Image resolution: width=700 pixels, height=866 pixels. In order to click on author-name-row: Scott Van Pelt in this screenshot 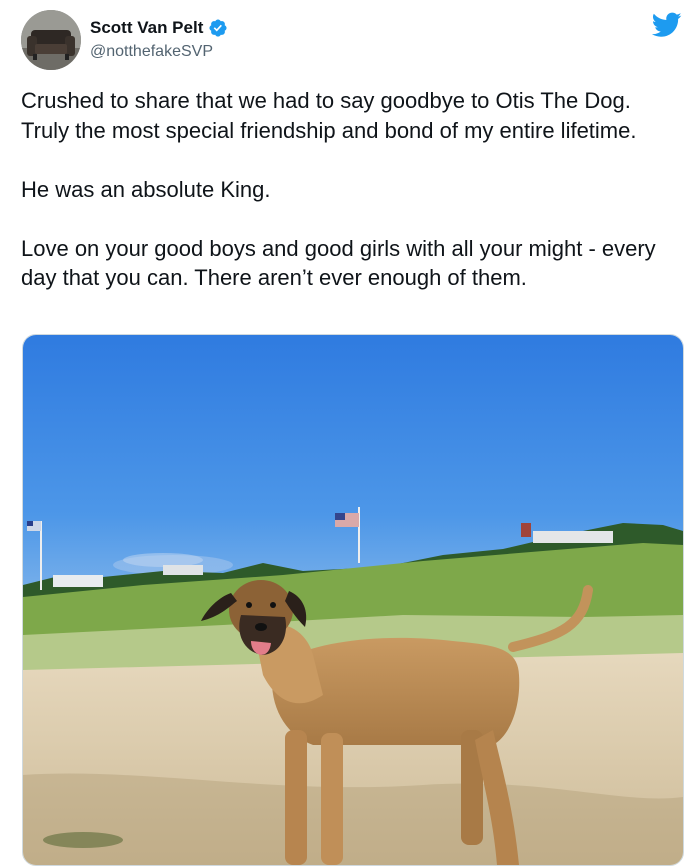, I will do `click(159, 28)`.